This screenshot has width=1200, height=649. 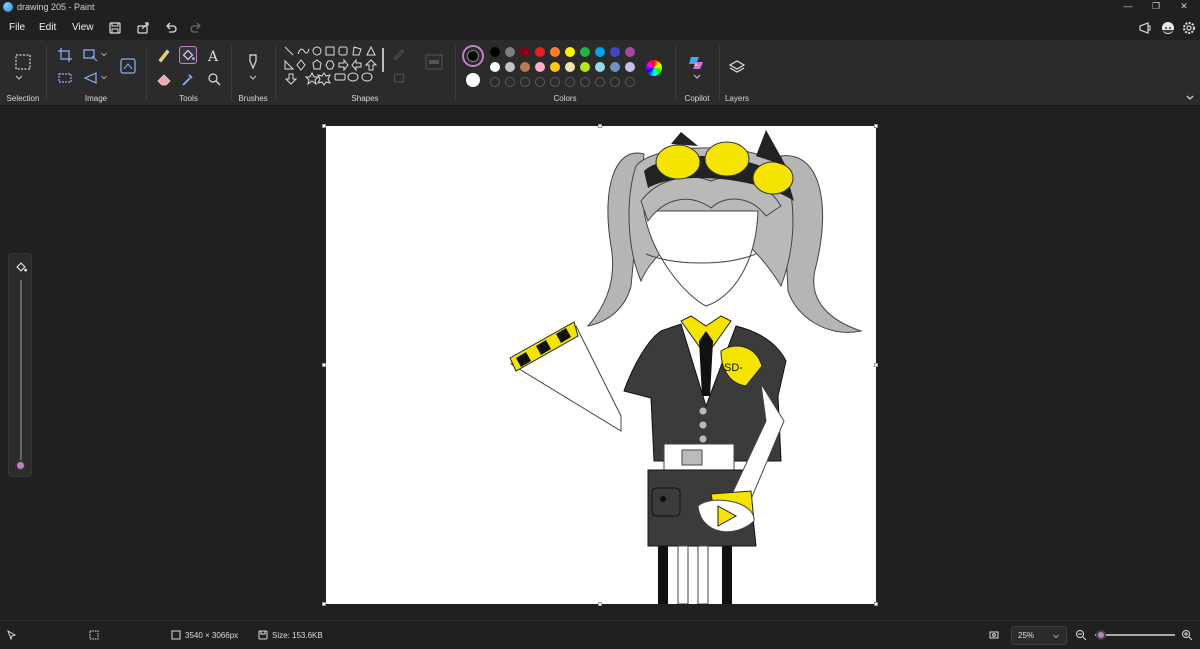 What do you see at coordinates (399, 54) in the screenshot?
I see `shape-outline-icon` at bounding box center [399, 54].